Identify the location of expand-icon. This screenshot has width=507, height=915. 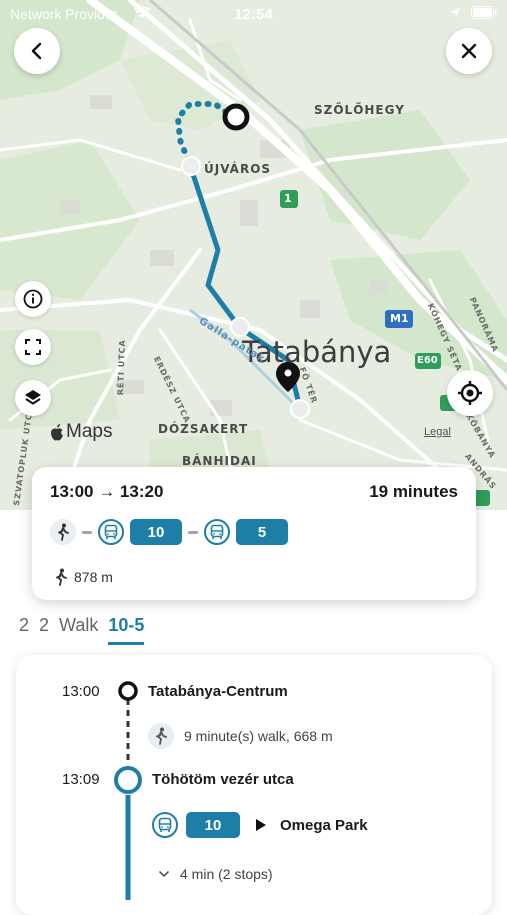
(33, 347).